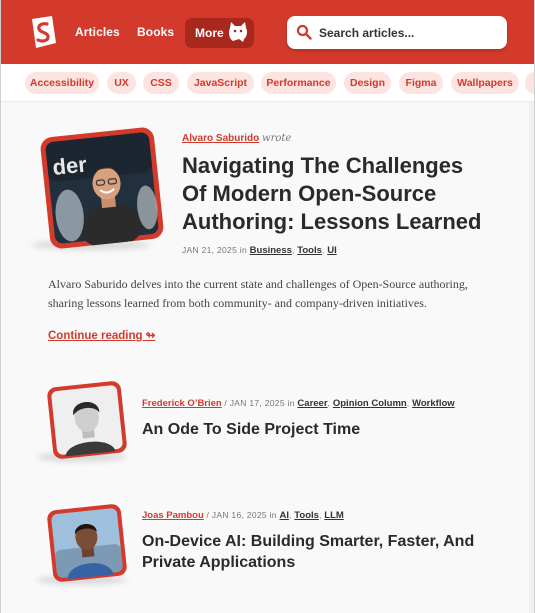 Image resolution: width=535 pixels, height=613 pixels. What do you see at coordinates (312, 403) in the screenshot?
I see `category-link: Career` at bounding box center [312, 403].